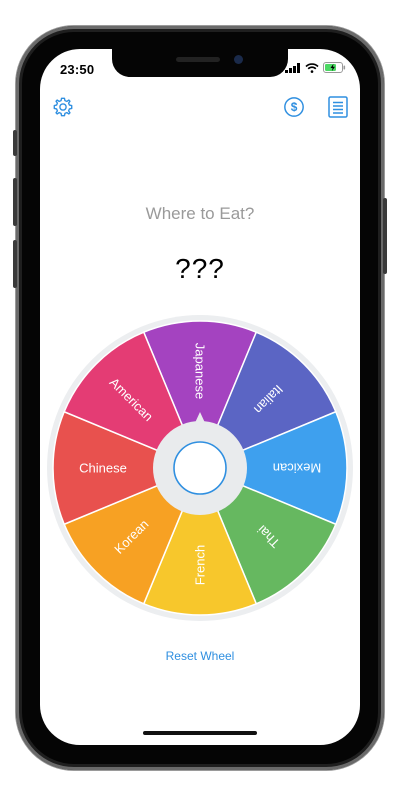  Describe the element at coordinates (15, 143) in the screenshot. I see `silent-switch` at that location.